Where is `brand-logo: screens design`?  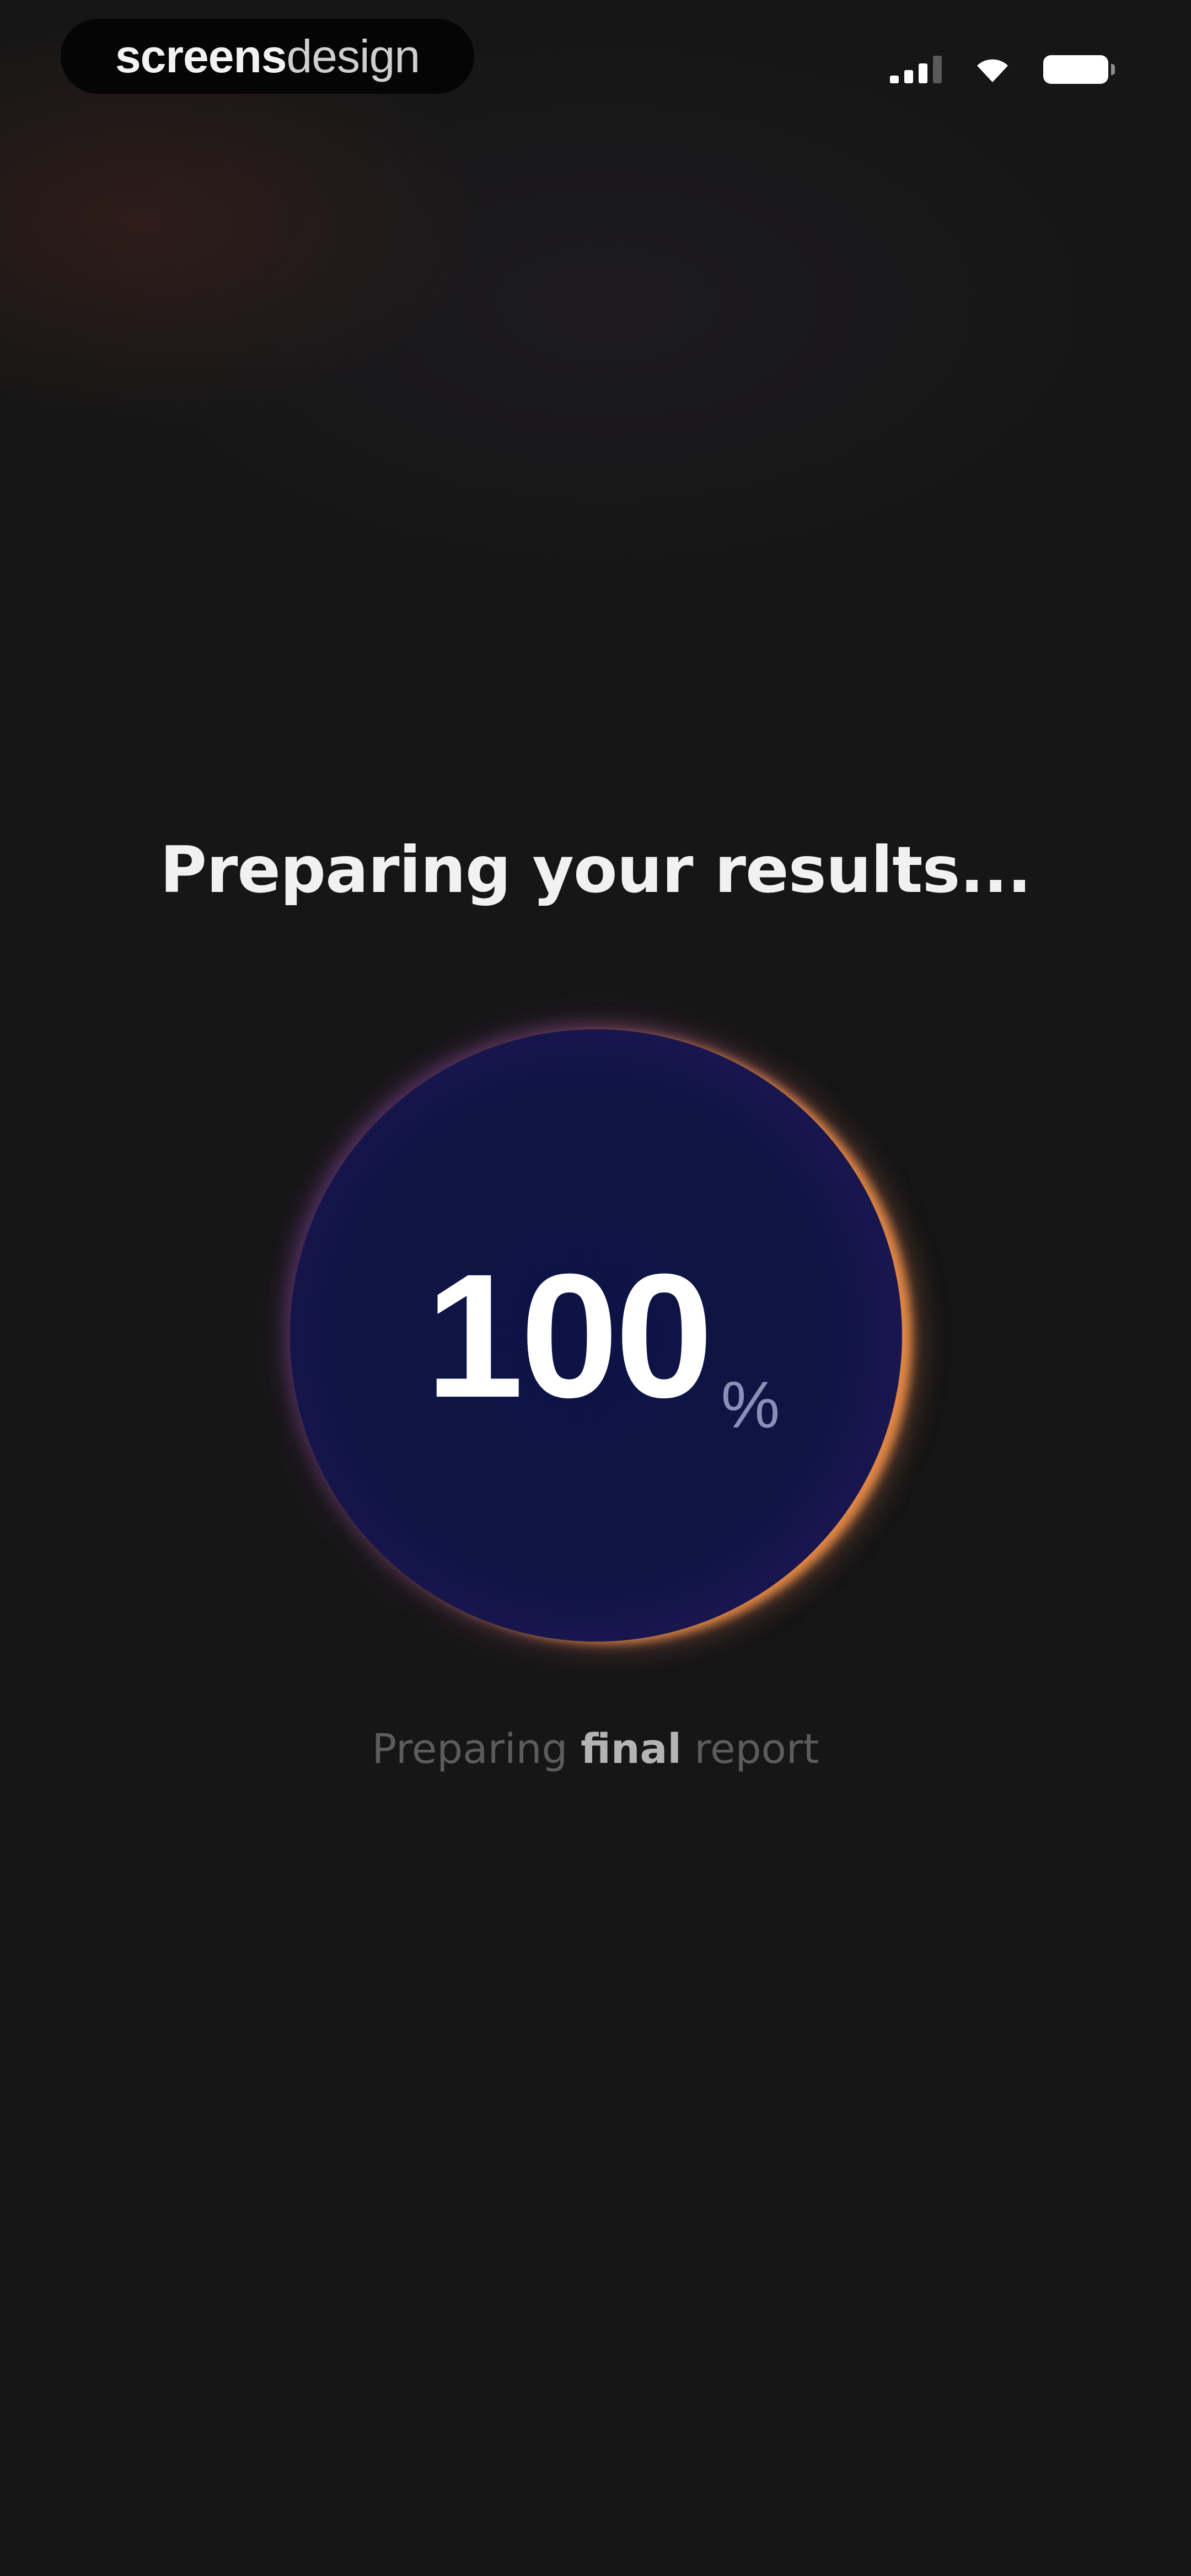 brand-logo: screens design is located at coordinates (267, 56).